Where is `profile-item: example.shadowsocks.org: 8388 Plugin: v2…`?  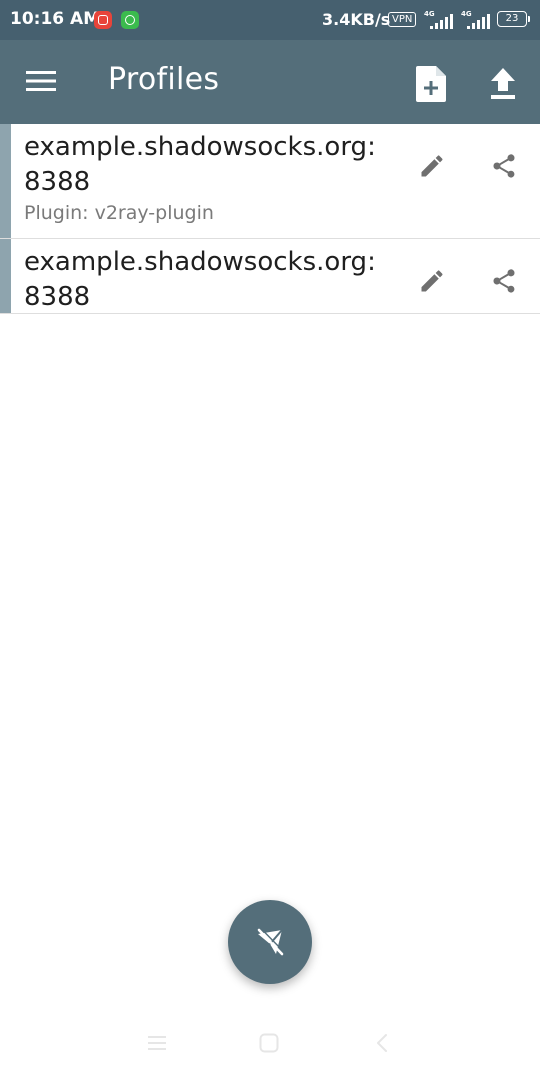 profile-item: example.shadowsocks.org: 8388 Plugin: v2… is located at coordinates (270, 181).